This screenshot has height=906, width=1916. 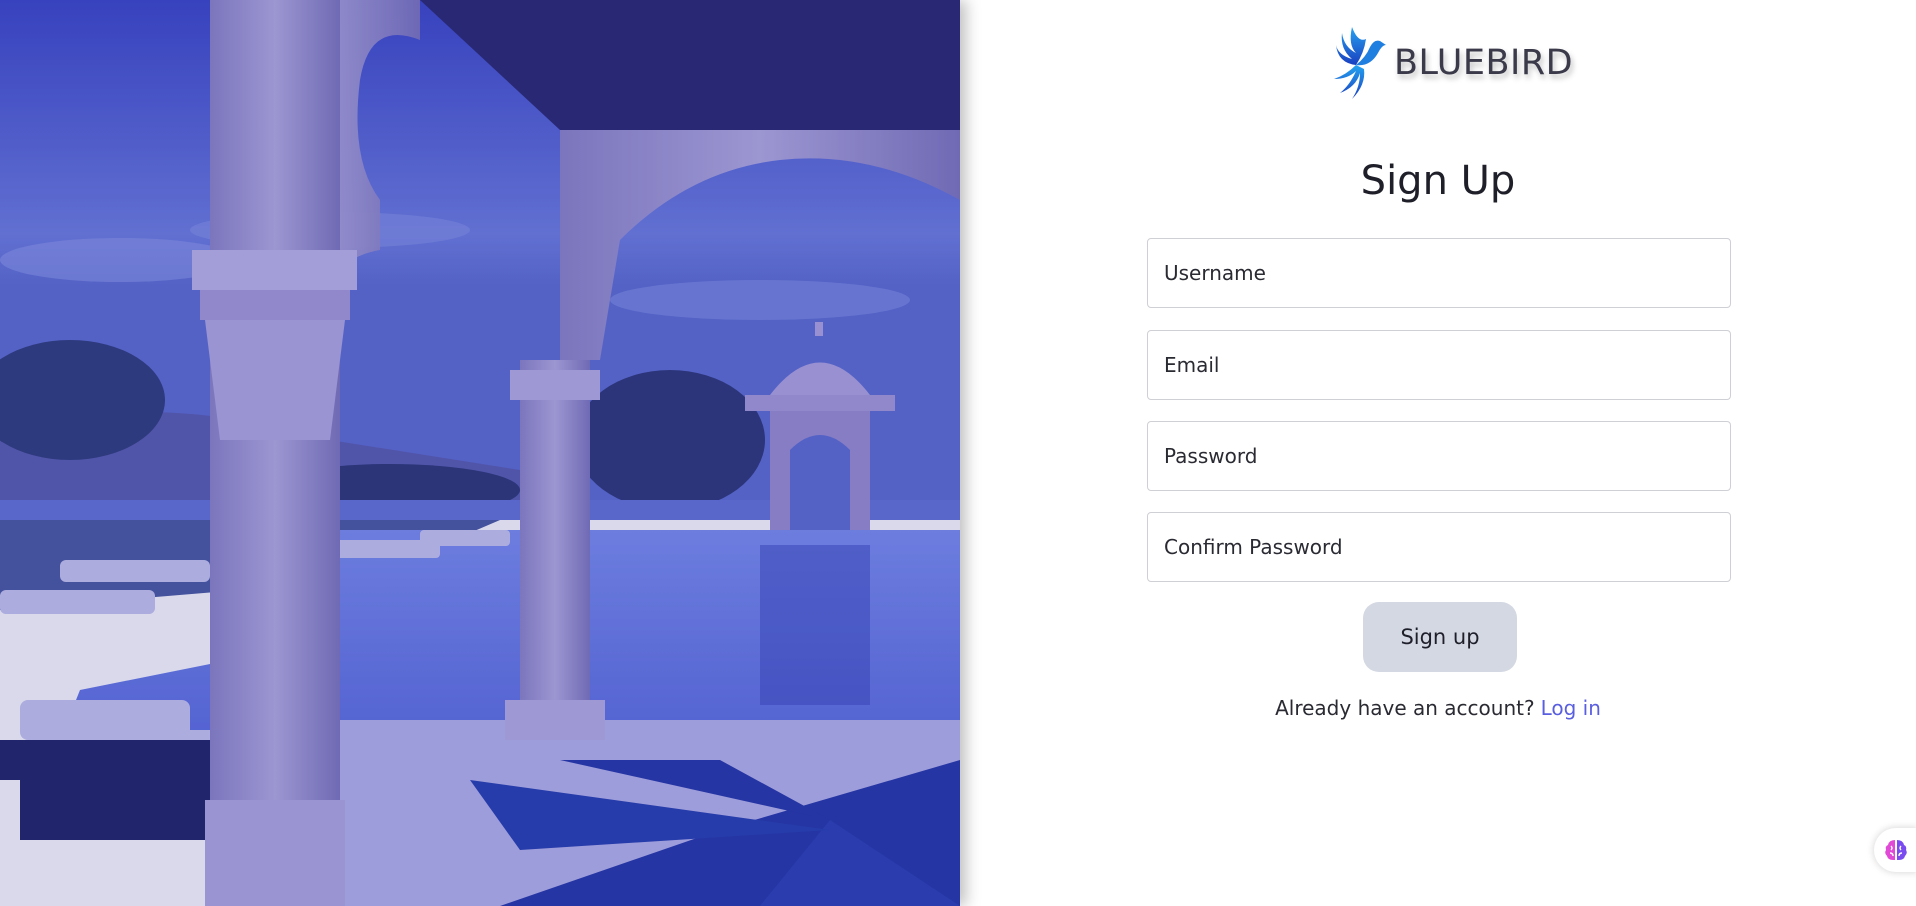 I want to click on password-input, so click(x=1439, y=456).